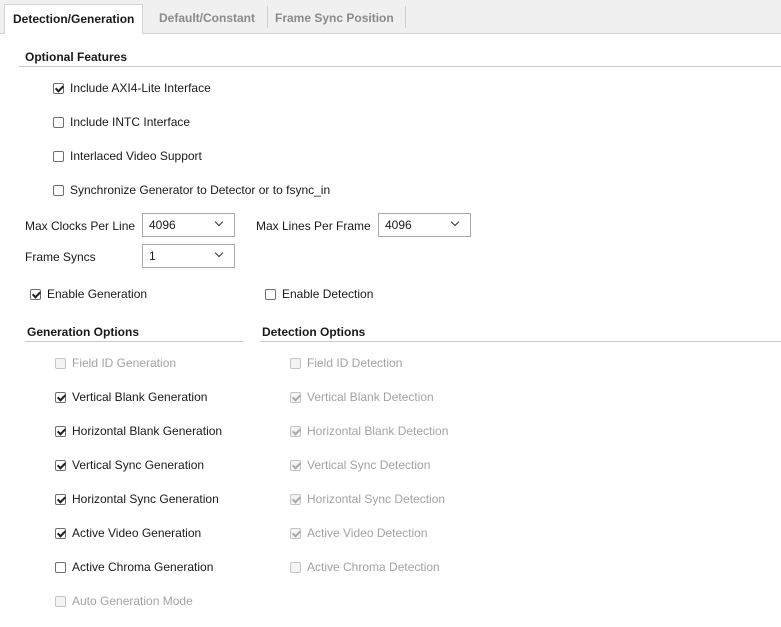 Image resolution: width=781 pixels, height=627 pixels. What do you see at coordinates (313, 226) in the screenshot?
I see `max-lines-label: Max Lines Per Frame` at bounding box center [313, 226].